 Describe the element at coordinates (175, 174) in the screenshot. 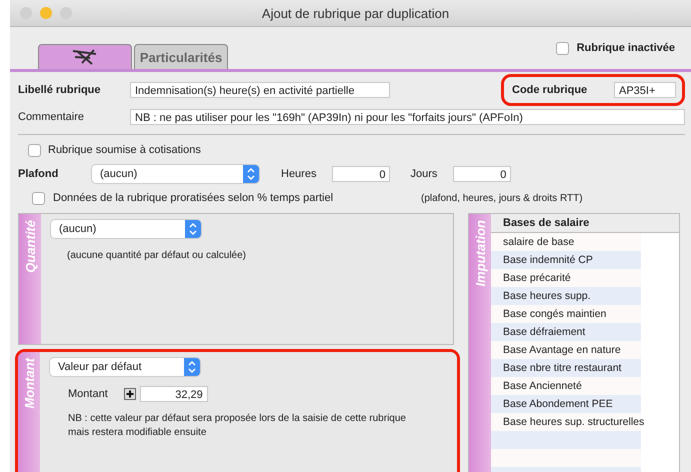

I see `plafond-select: (aucun)` at that location.